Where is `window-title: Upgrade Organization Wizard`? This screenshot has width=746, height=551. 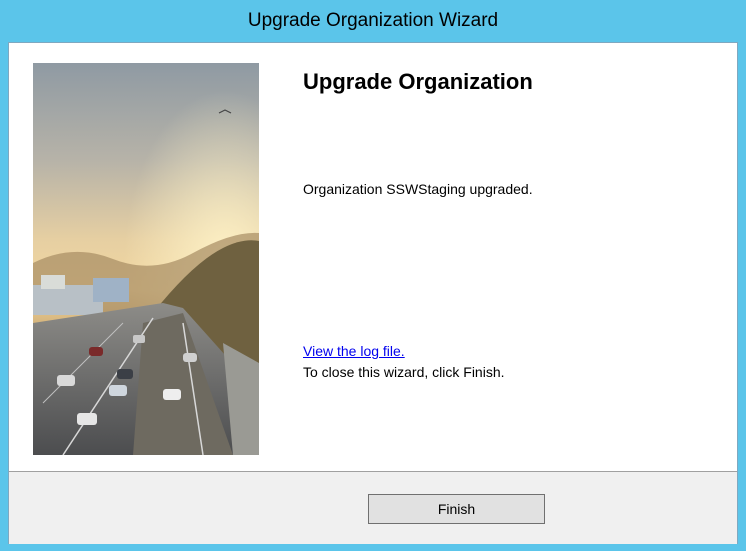
window-title: Upgrade Organization Wizard is located at coordinates (373, 20).